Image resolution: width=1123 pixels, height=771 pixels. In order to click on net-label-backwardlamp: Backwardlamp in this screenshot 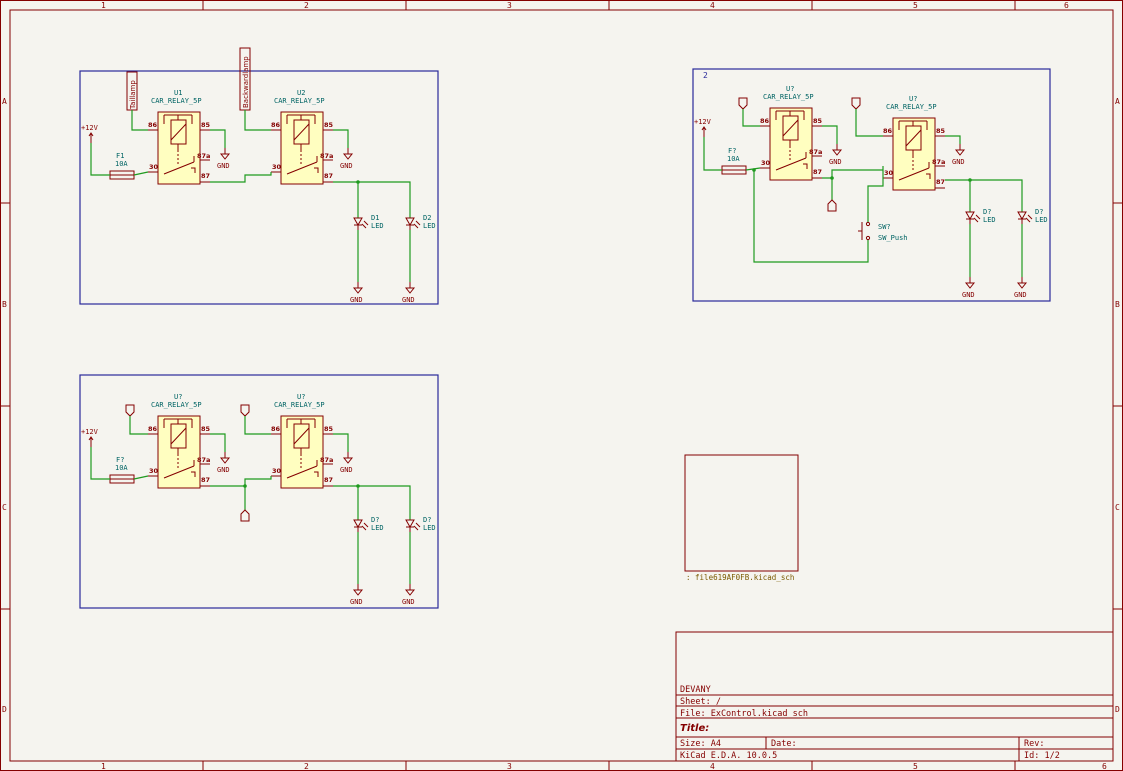, I will do `click(245, 79)`.